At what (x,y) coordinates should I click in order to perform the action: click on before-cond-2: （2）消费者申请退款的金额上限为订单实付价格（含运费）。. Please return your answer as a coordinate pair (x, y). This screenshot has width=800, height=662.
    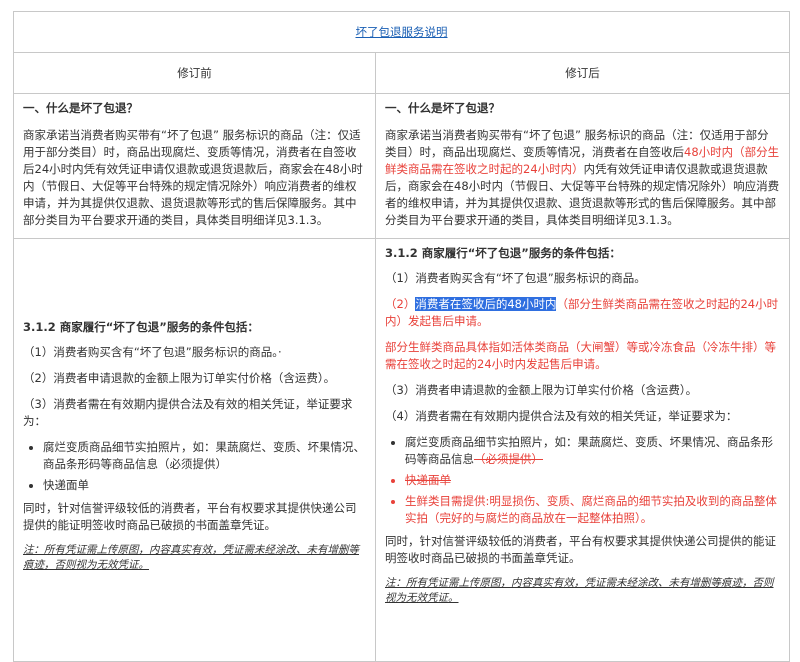
    Looking at the image, I should click on (179, 377).